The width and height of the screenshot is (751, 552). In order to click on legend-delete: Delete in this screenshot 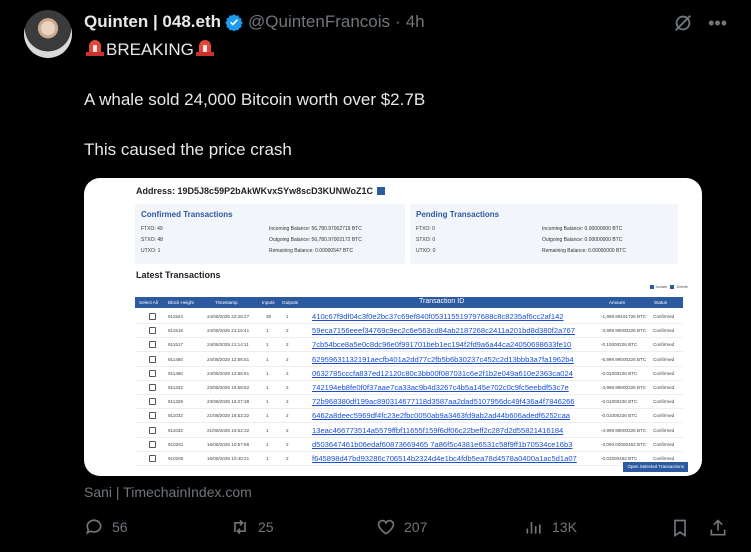, I will do `click(682, 286)`.